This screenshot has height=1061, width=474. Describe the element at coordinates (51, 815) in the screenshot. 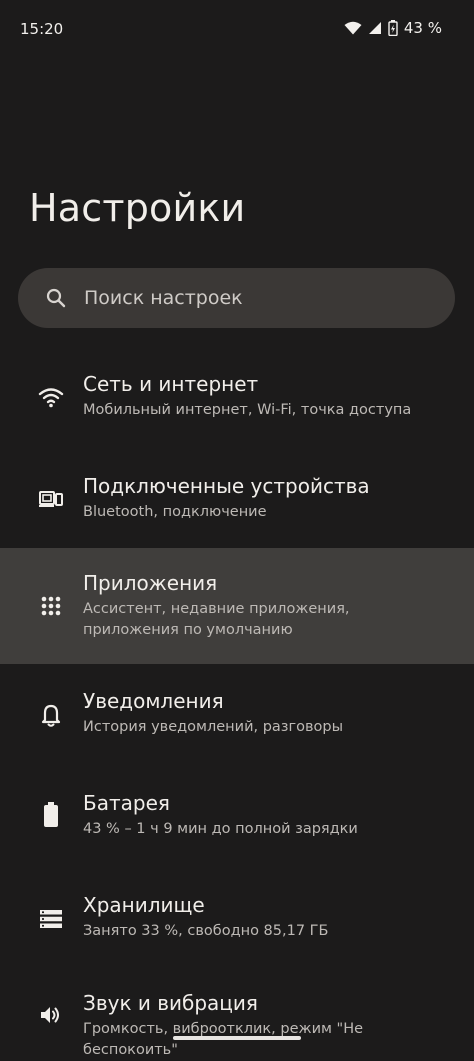

I see `battery-icon` at that location.